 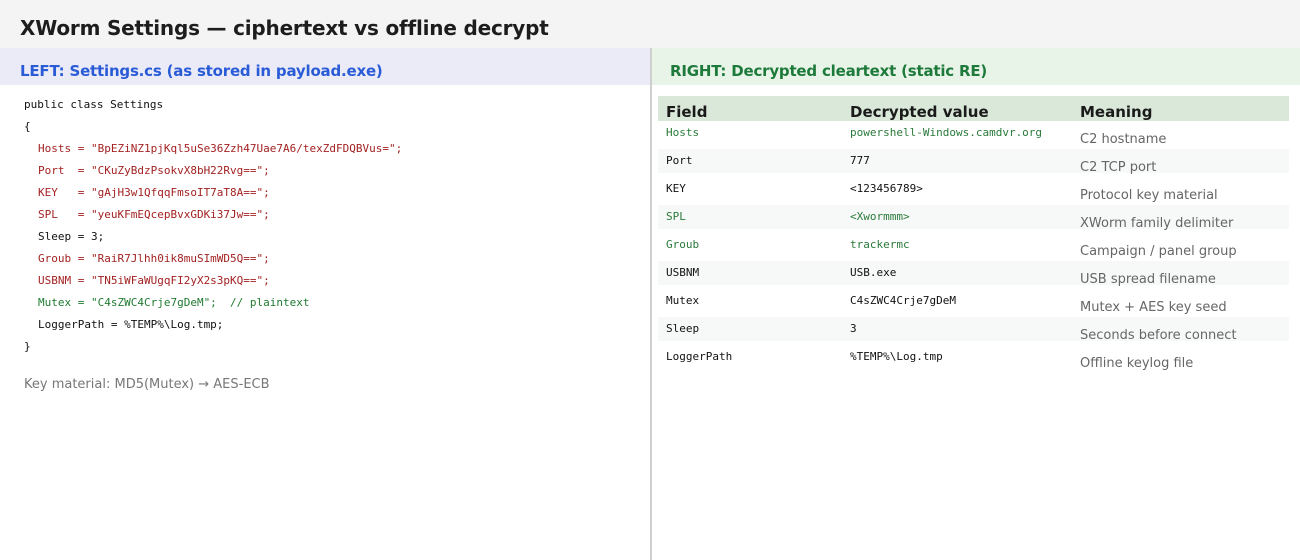 I want to click on meaning-cell: Protocol key material, so click(x=1149, y=195).